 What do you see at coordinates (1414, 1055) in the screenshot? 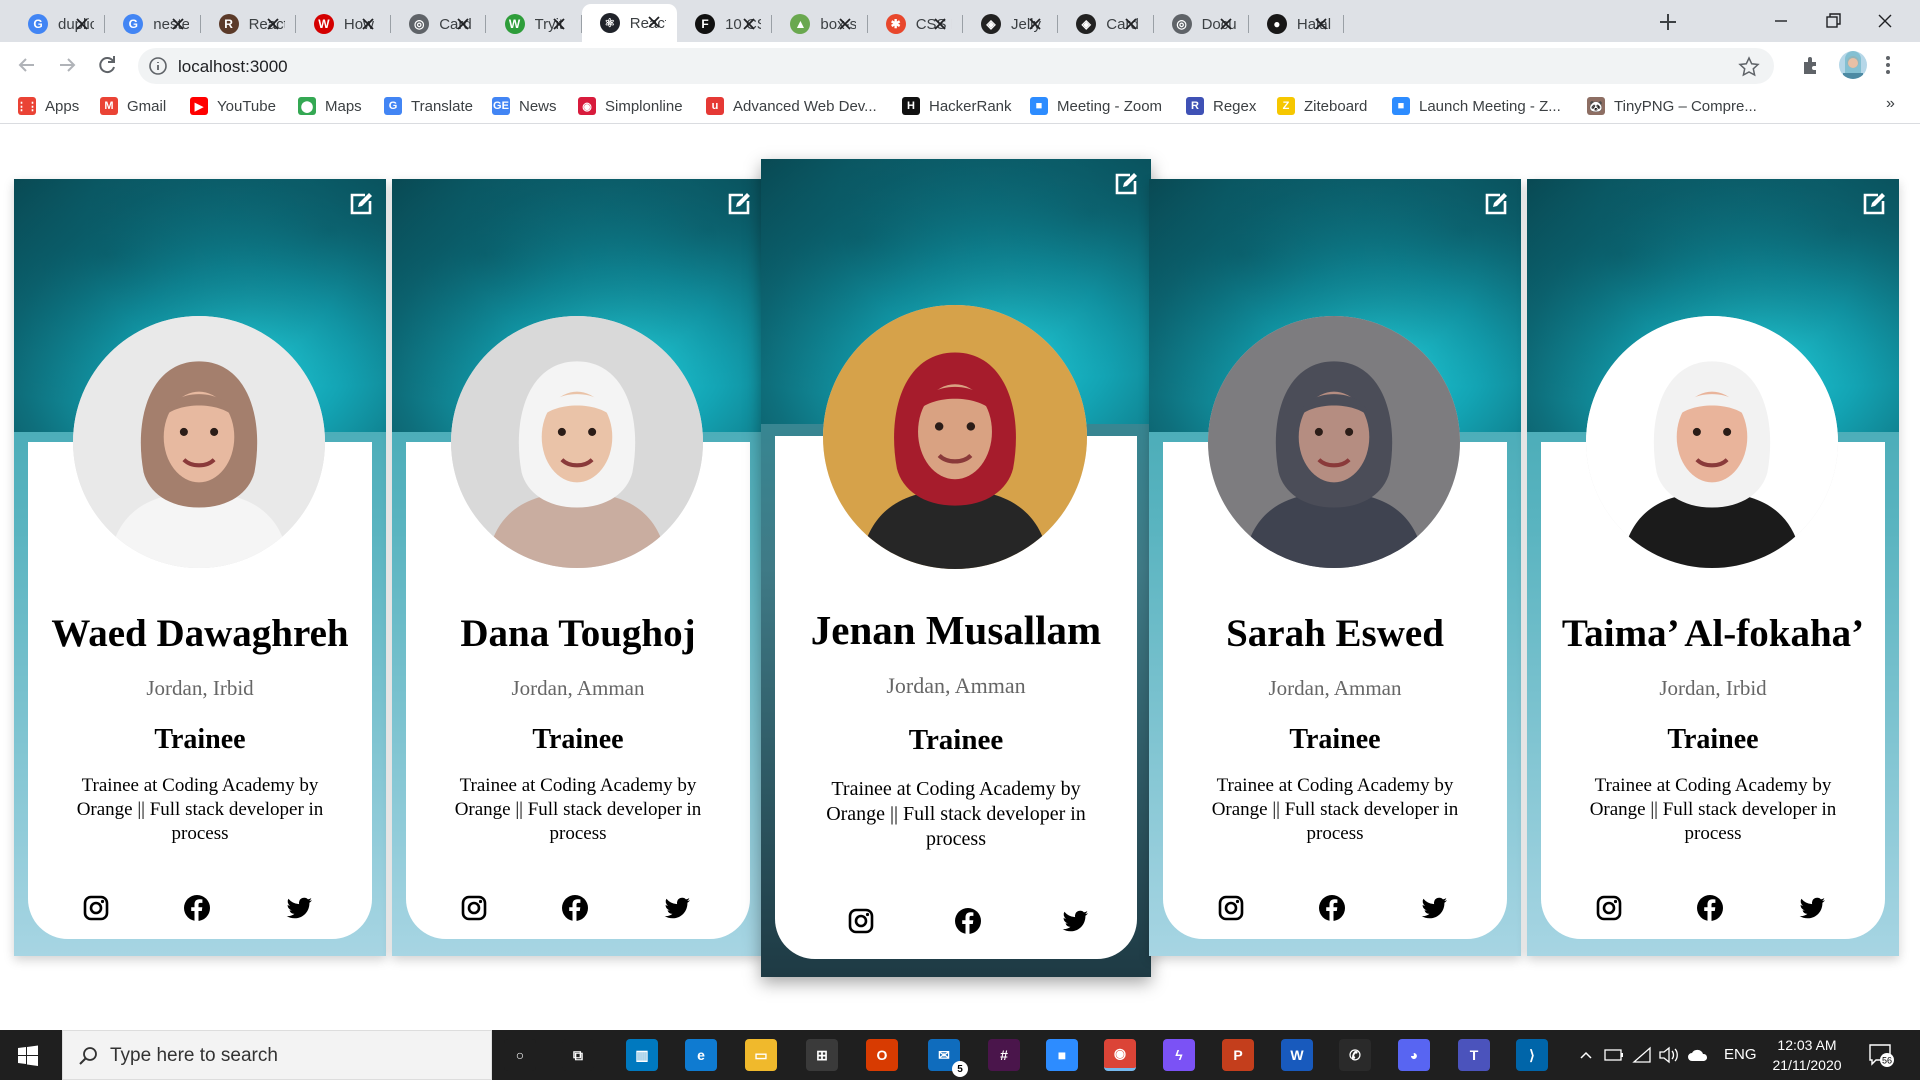
I see `taskbar-discord-icon: ◕` at bounding box center [1414, 1055].